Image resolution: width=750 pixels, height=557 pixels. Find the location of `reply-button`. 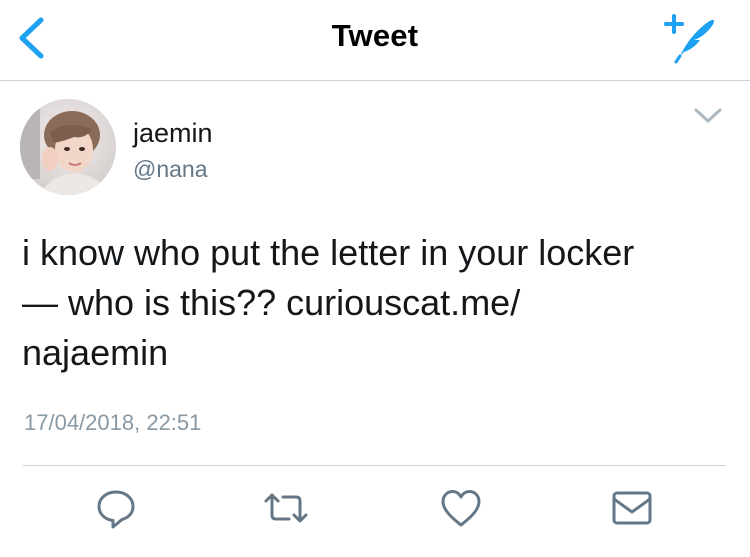

reply-button is located at coordinates (116, 508).